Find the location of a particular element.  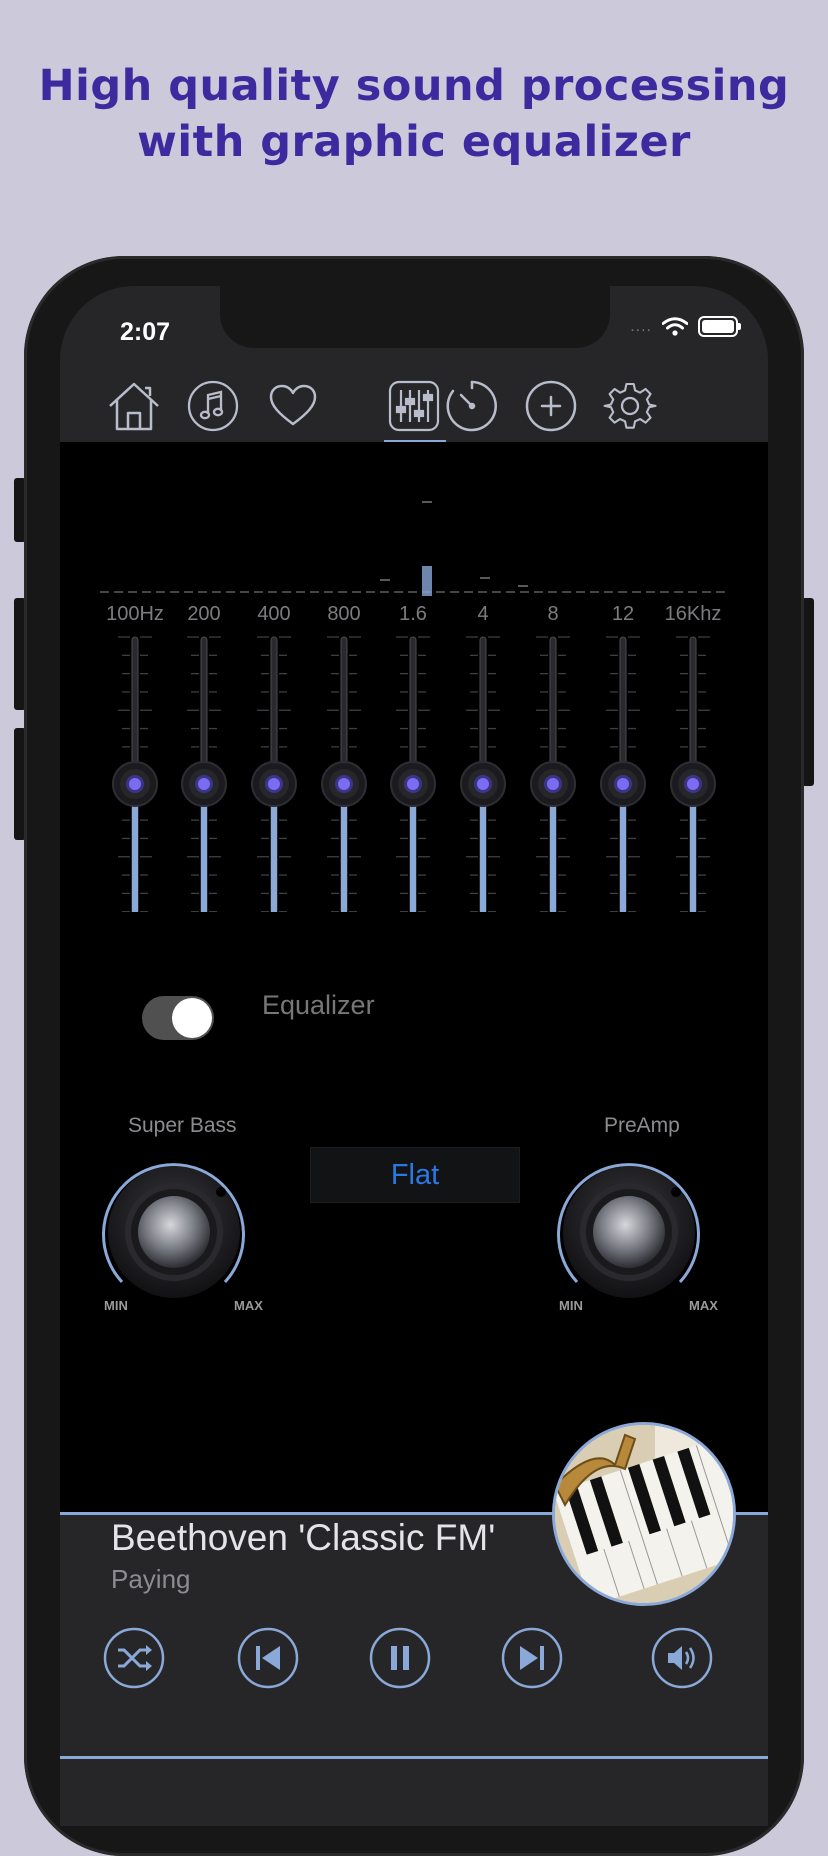

wifi-icon is located at coordinates (675, 326).